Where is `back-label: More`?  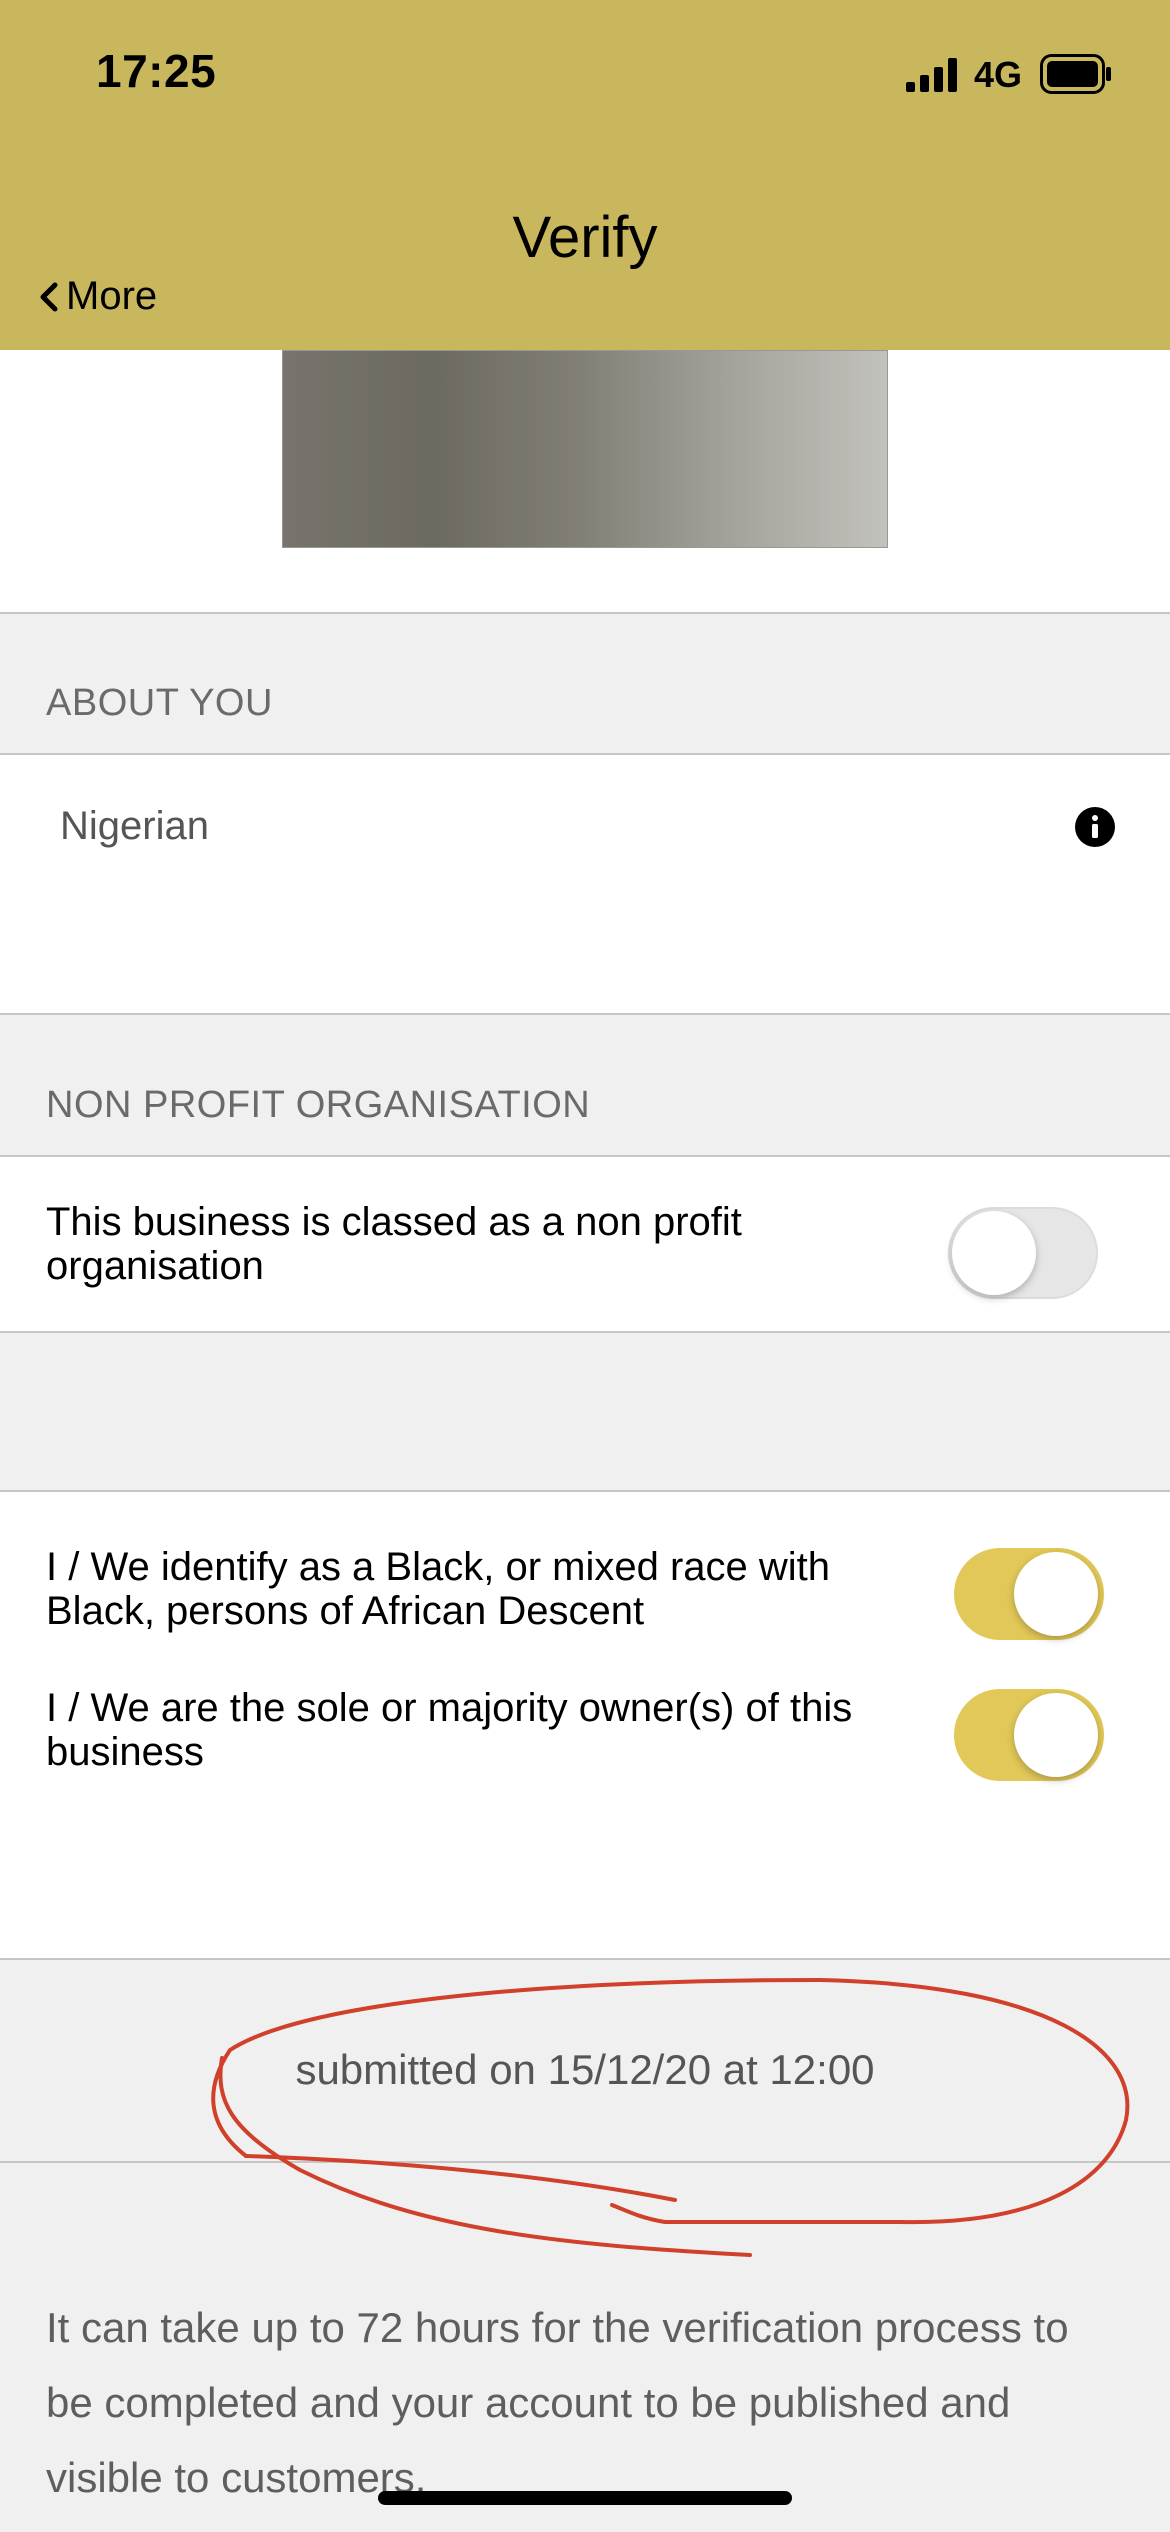
back-label: More is located at coordinates (112, 296).